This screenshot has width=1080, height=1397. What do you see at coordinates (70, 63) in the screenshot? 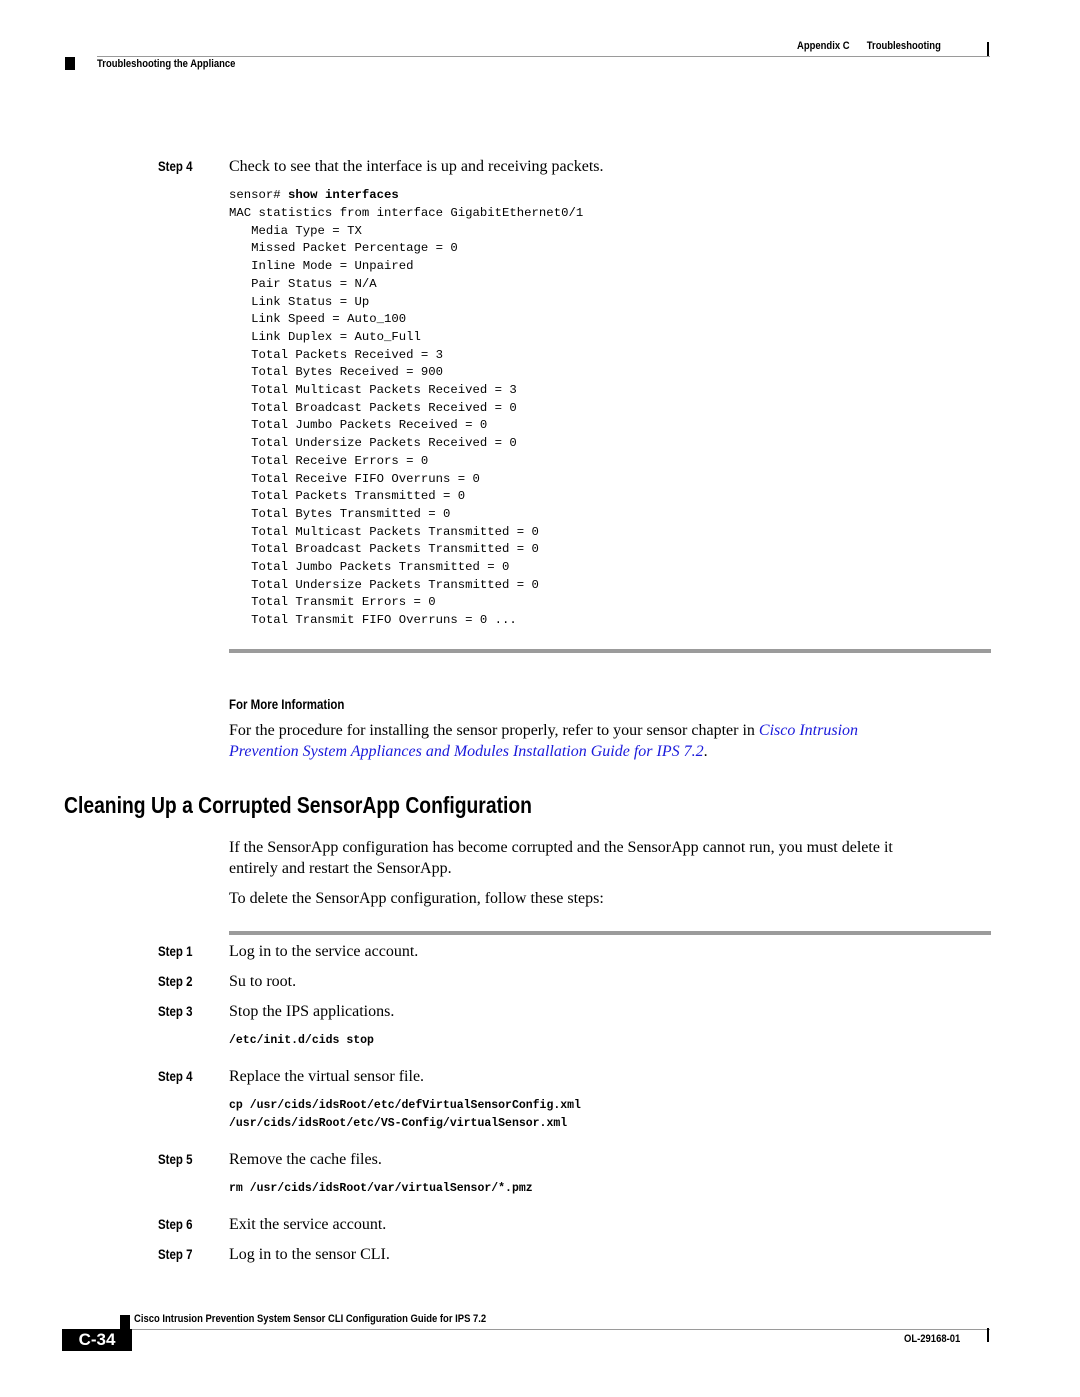
I see `header-square-marker` at bounding box center [70, 63].